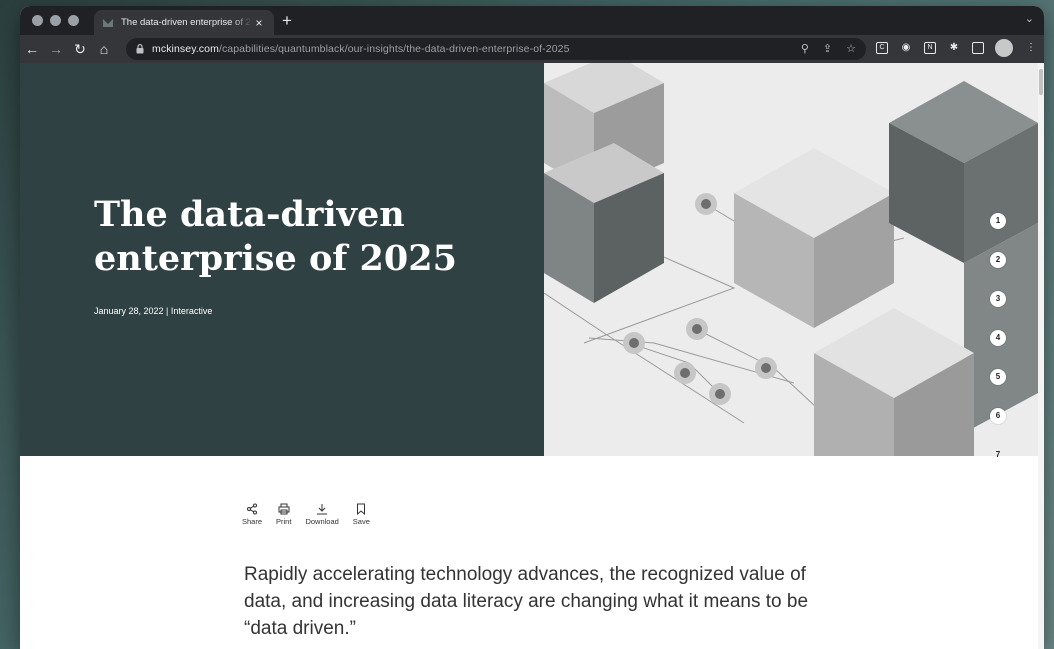 This screenshot has width=1054, height=649. I want to click on step-4: 4, so click(998, 338).